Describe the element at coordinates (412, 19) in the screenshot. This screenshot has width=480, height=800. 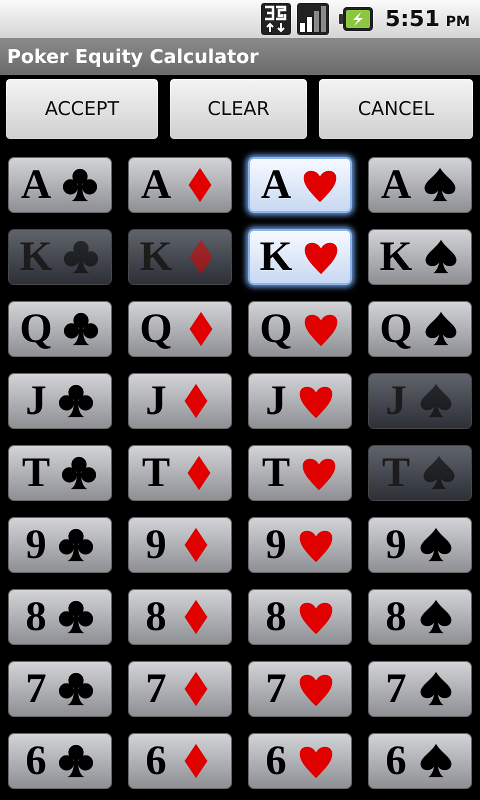
I see `clock-time: 5:51` at that location.